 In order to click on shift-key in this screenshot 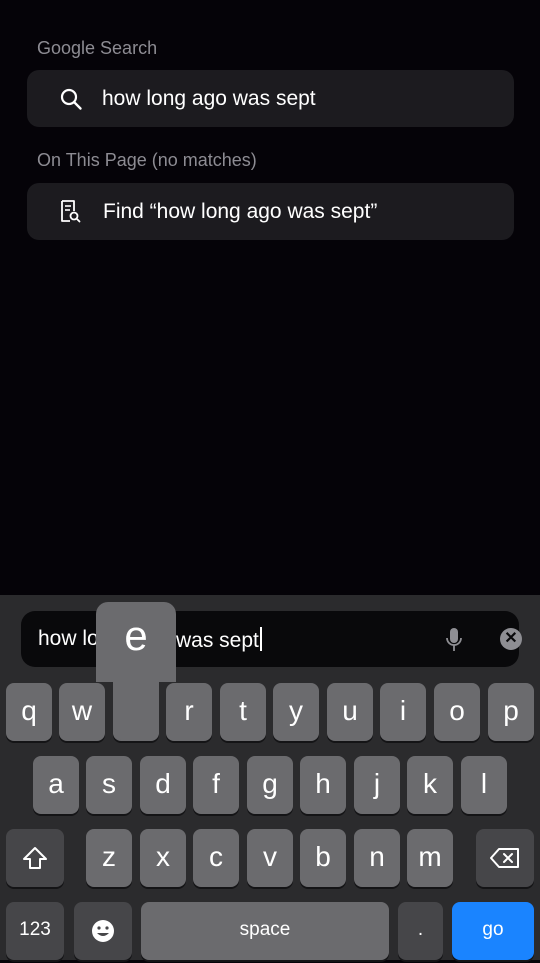, I will do `click(35, 858)`.